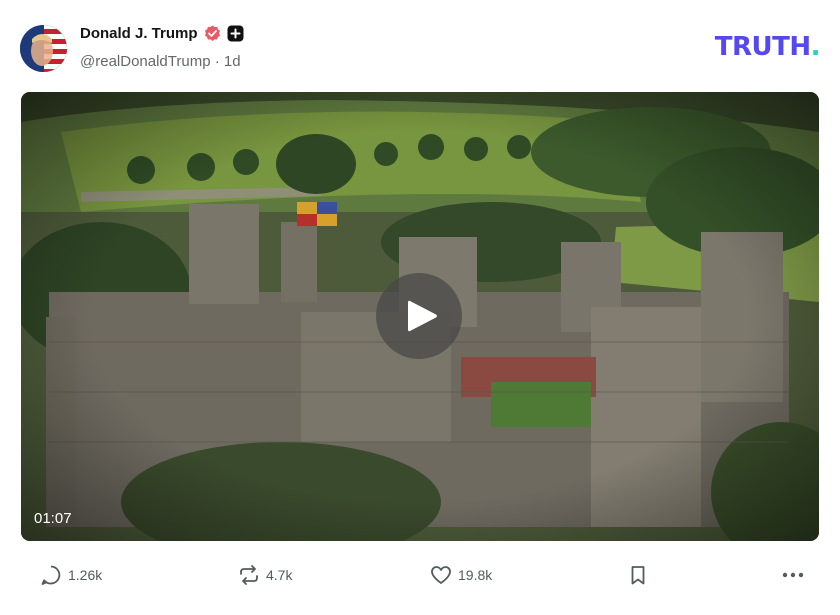  I want to click on bookmark-icon, so click(638, 575).